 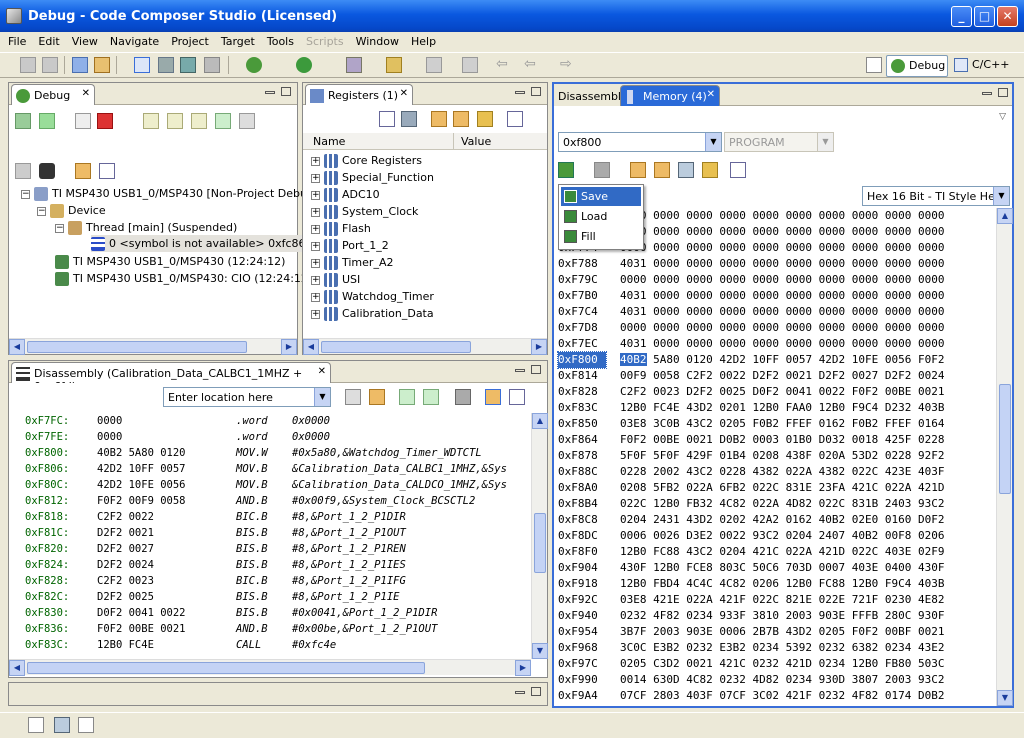 I want to click on new-icon, so click(x=28, y=65).